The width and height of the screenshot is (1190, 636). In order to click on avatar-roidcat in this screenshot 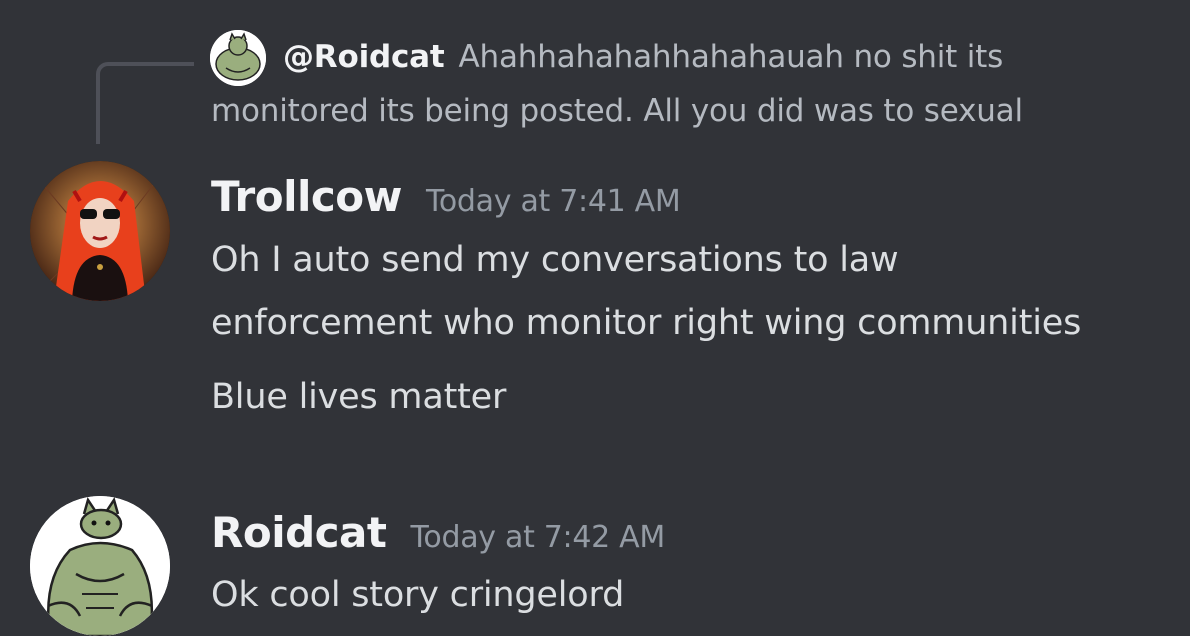, I will do `click(100, 566)`.